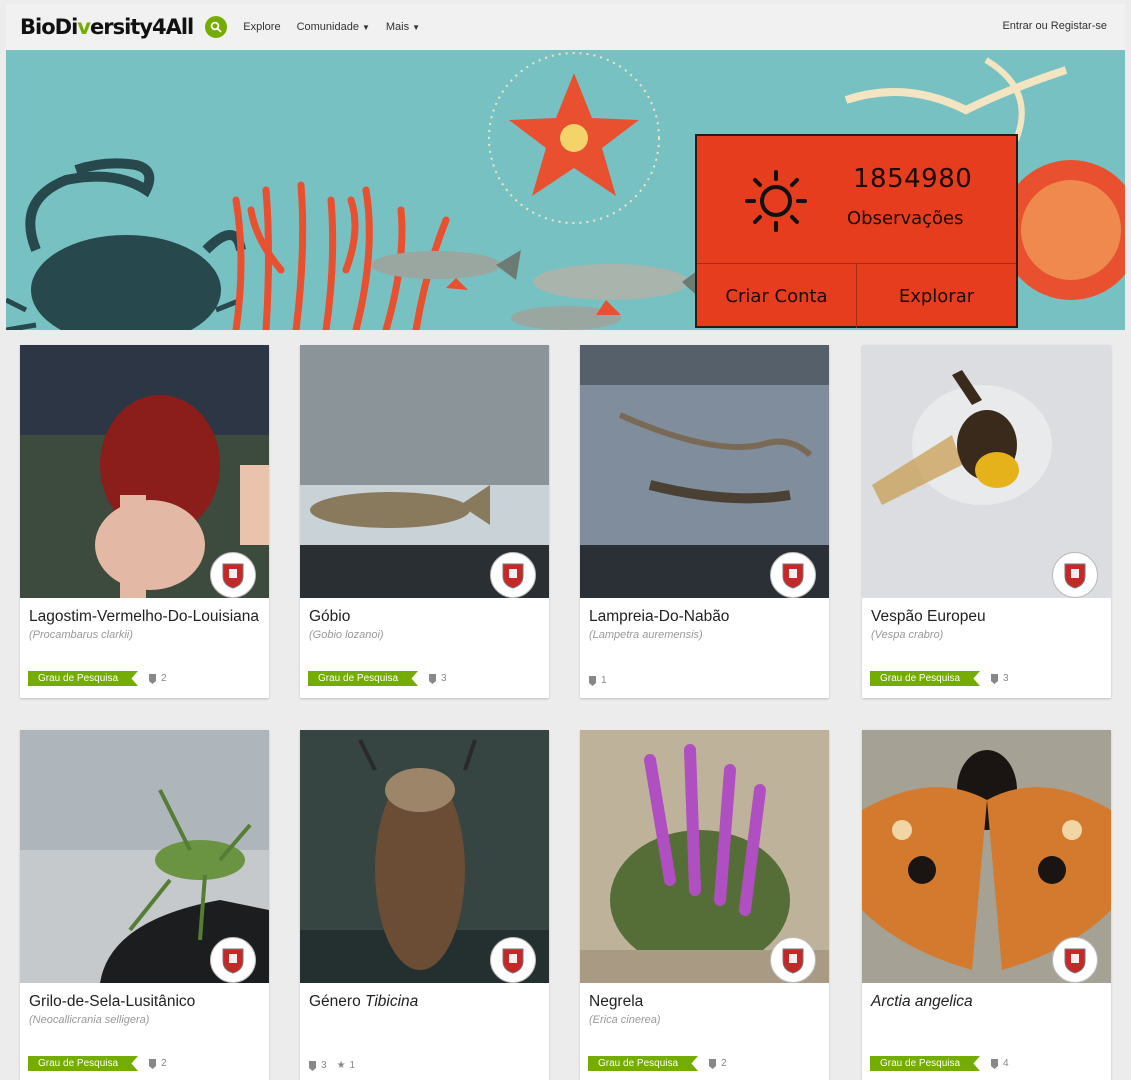 The image size is (1131, 1080). I want to click on taxon-name: Arctia angelica, so click(986, 1002).